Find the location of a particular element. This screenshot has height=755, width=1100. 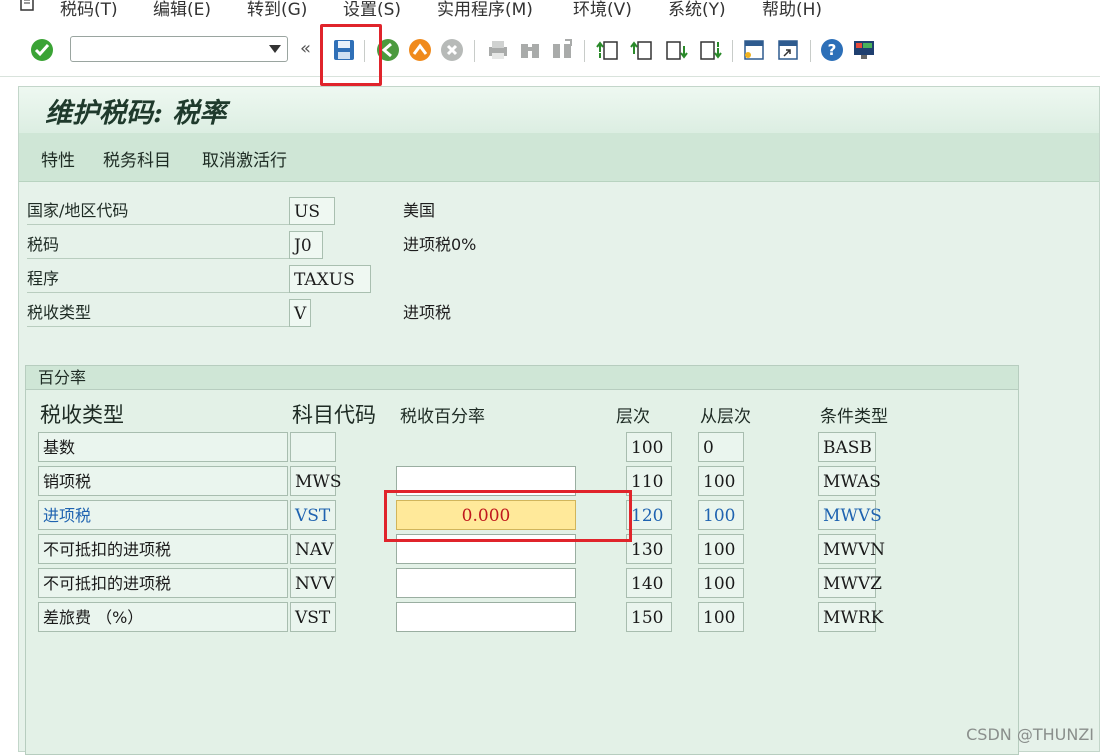

save-highlight-box is located at coordinates (351, 55).